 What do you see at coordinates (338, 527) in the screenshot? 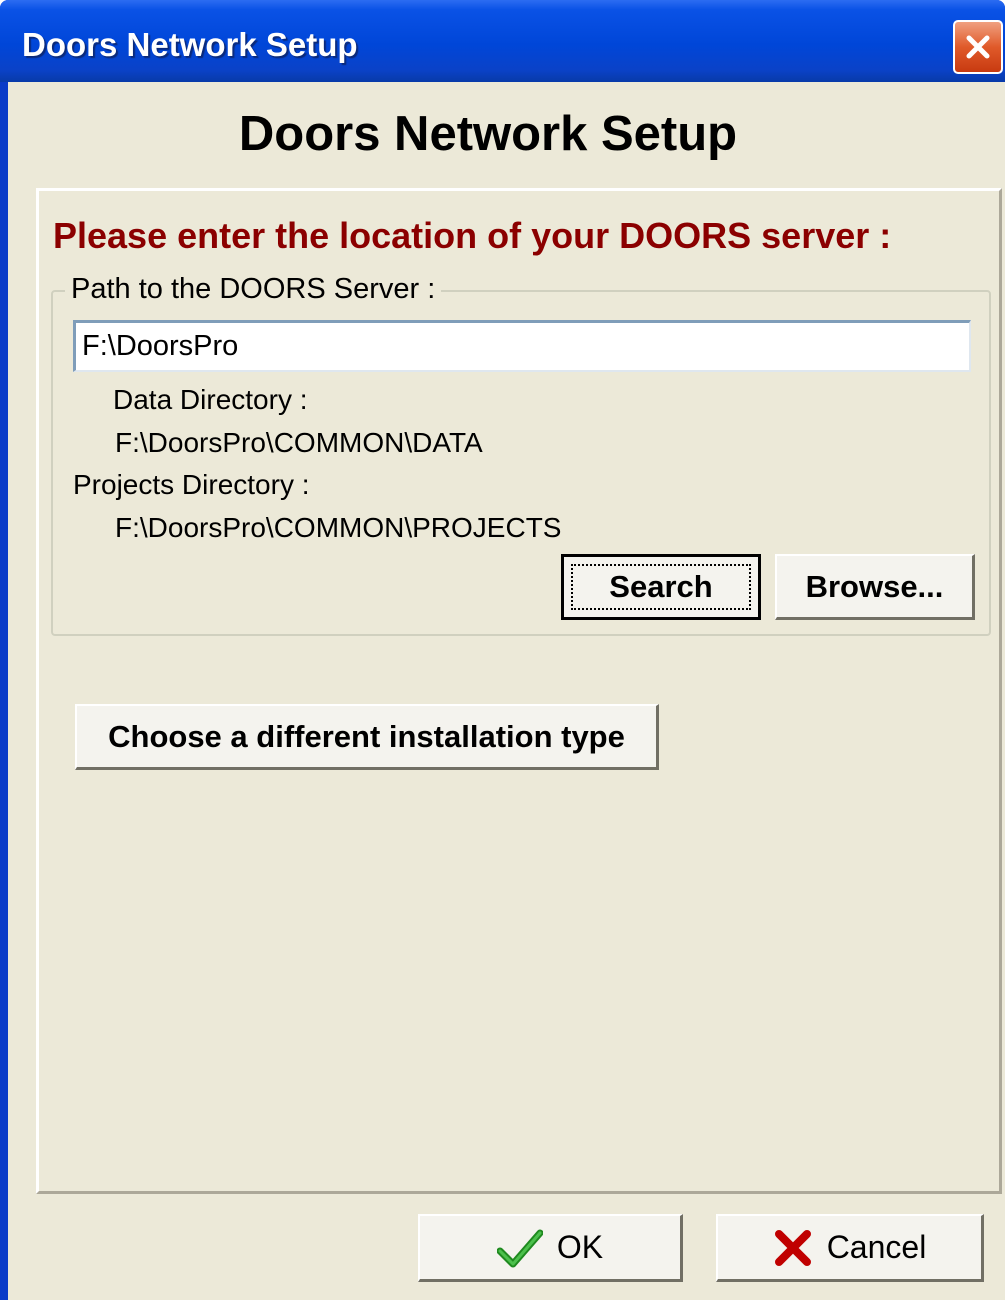
I see `projects-directory-value: F:\DoorsPro\COMMON\PROJECTS` at bounding box center [338, 527].